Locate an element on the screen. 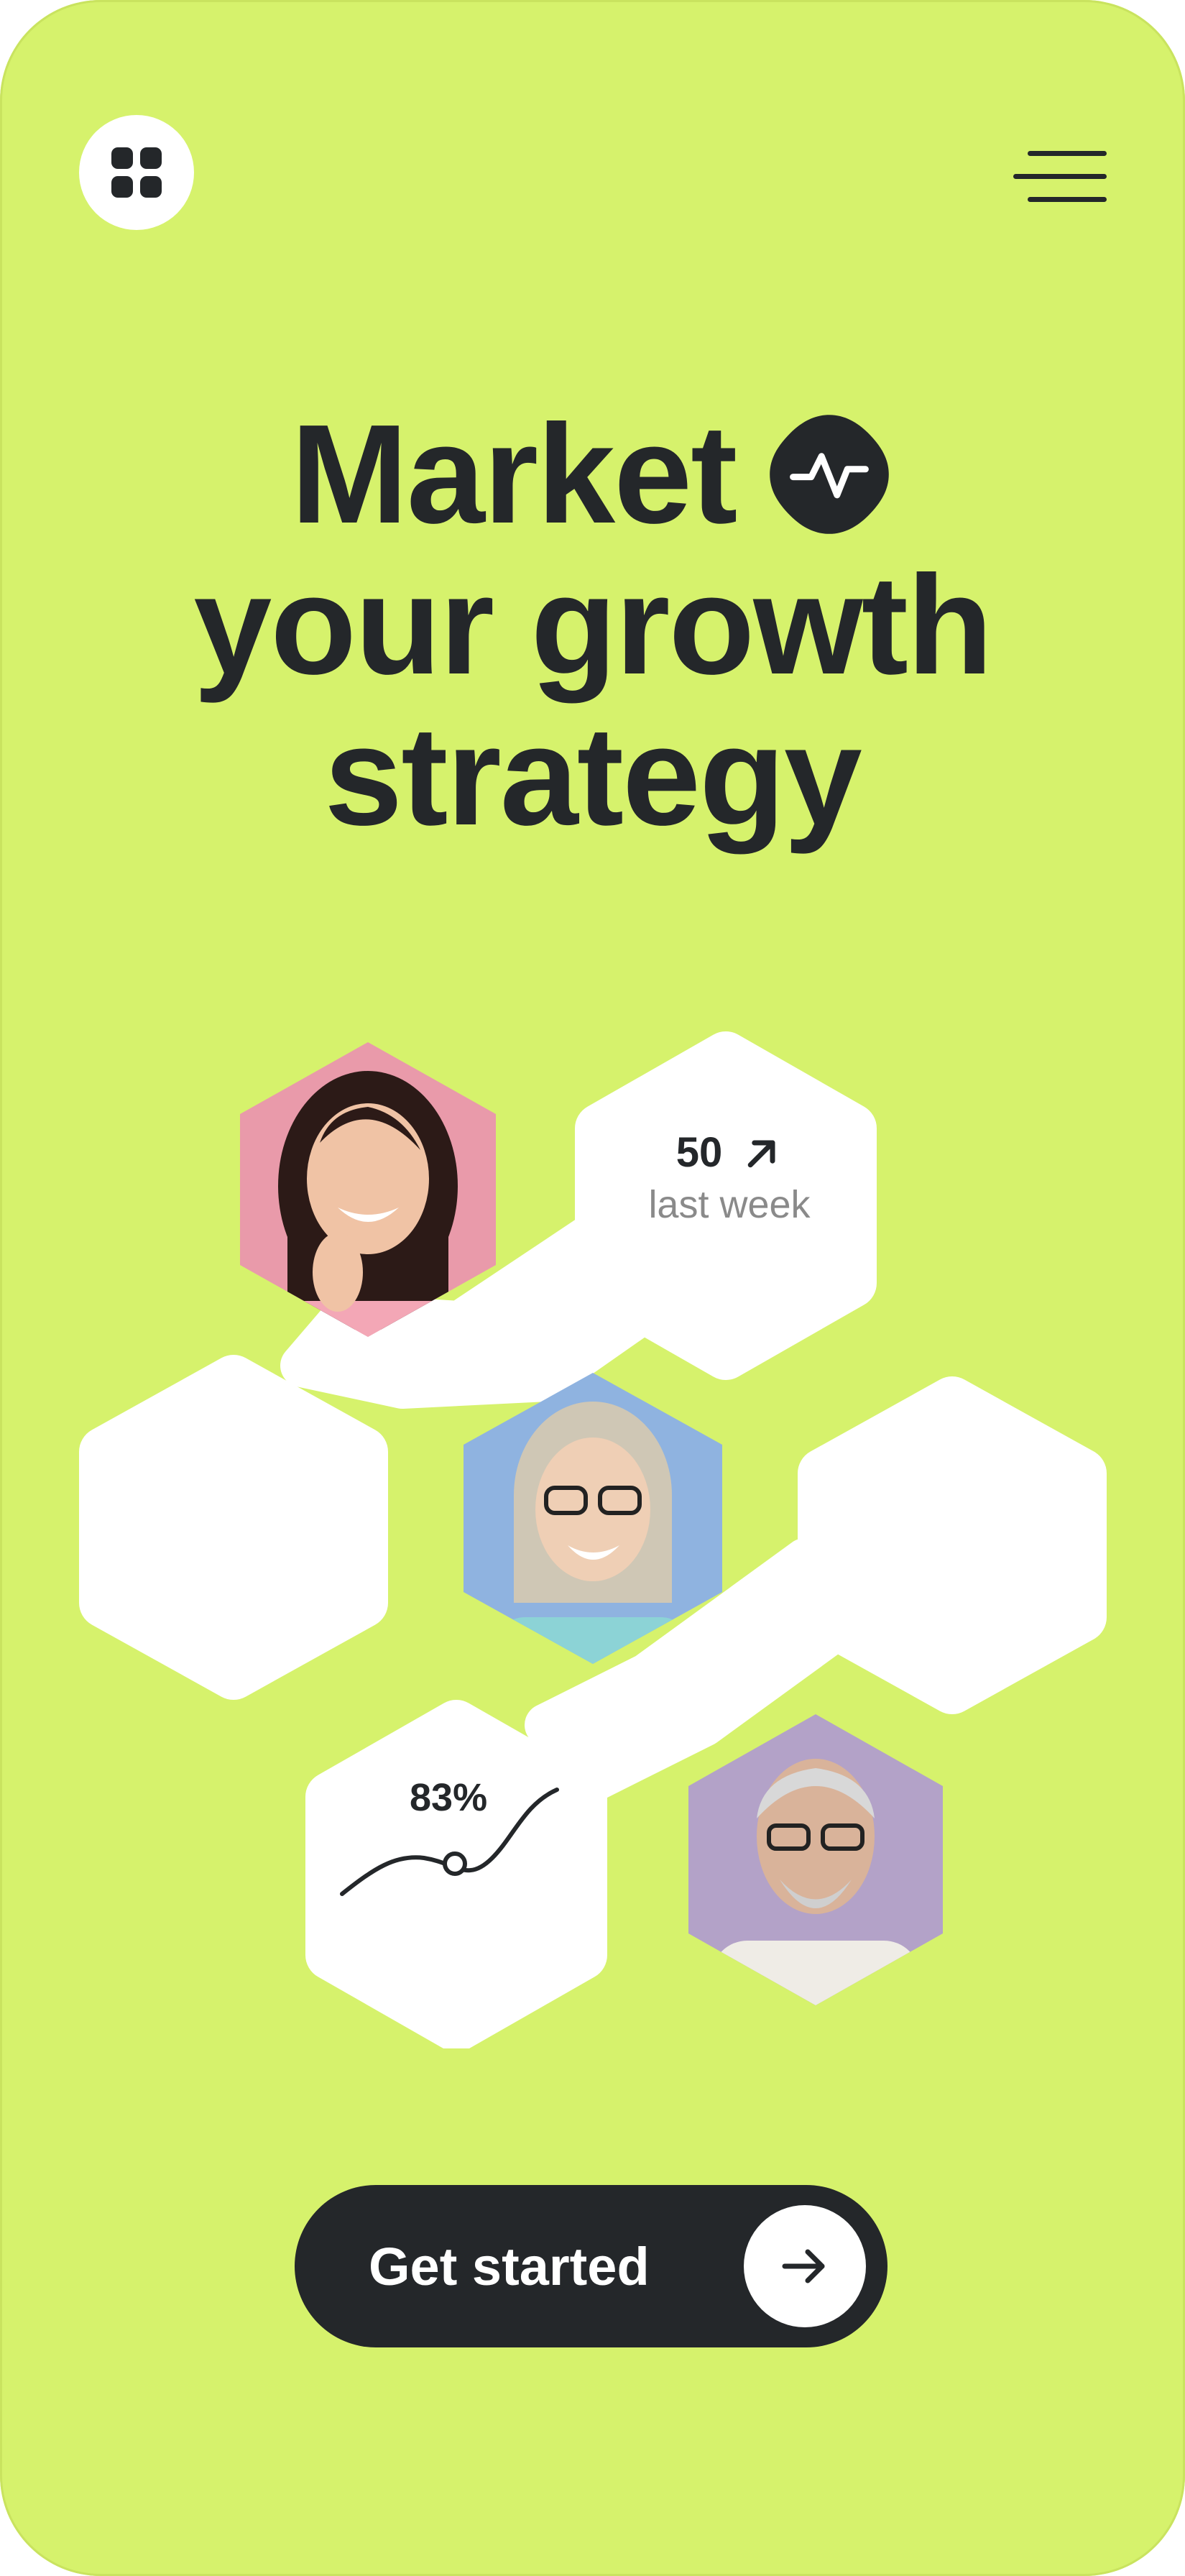 This screenshot has width=1185, height=2576. grid-icon is located at coordinates (136, 172).